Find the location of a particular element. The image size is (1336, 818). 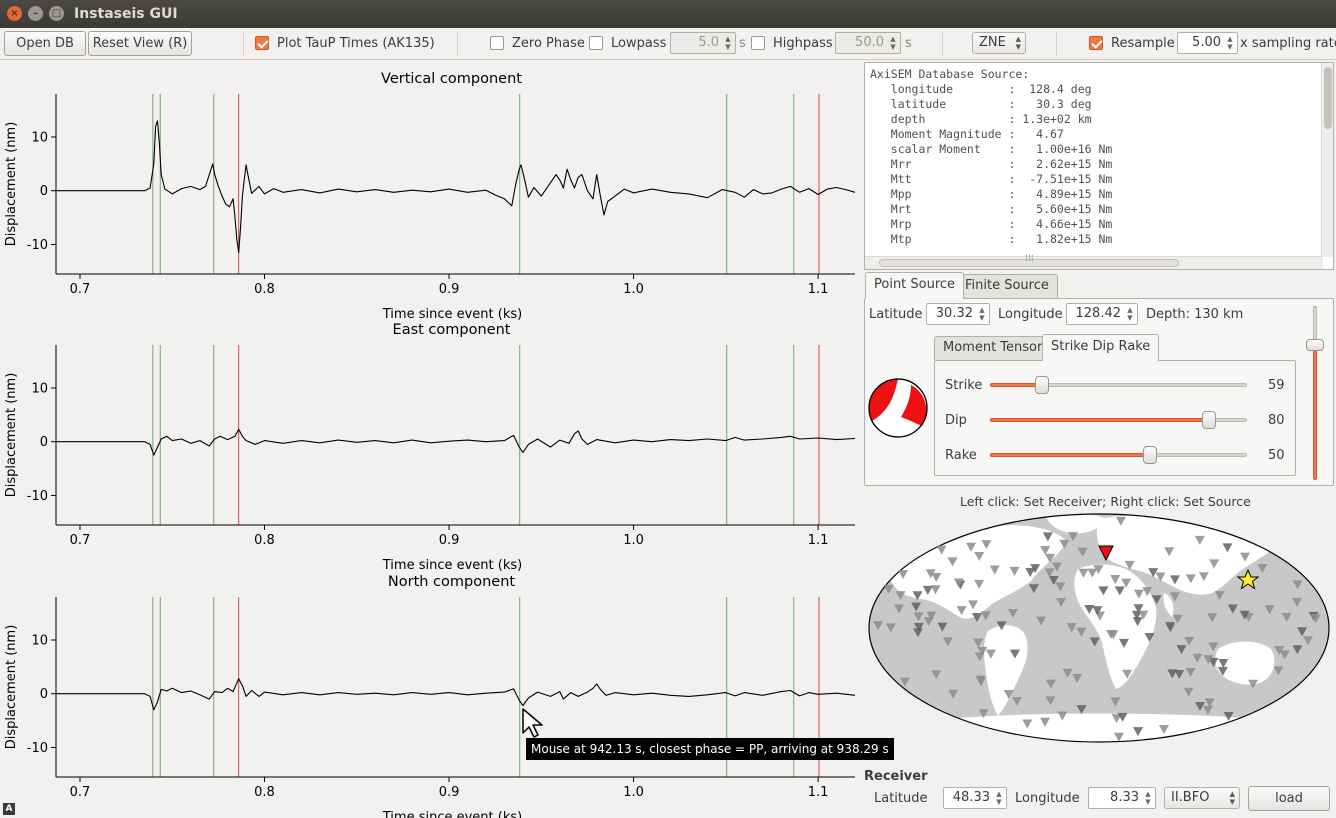

receiver-latitude-spinbox: 48.33 ▲ ▼ is located at coordinates (975, 798).